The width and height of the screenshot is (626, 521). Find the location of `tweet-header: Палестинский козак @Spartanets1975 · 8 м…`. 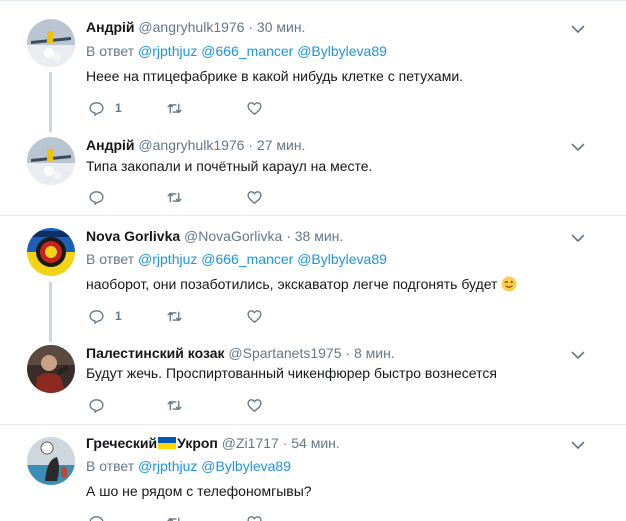

tweet-header: Палестинский козак @Spartanets1975 · 8 м… is located at coordinates (240, 353).